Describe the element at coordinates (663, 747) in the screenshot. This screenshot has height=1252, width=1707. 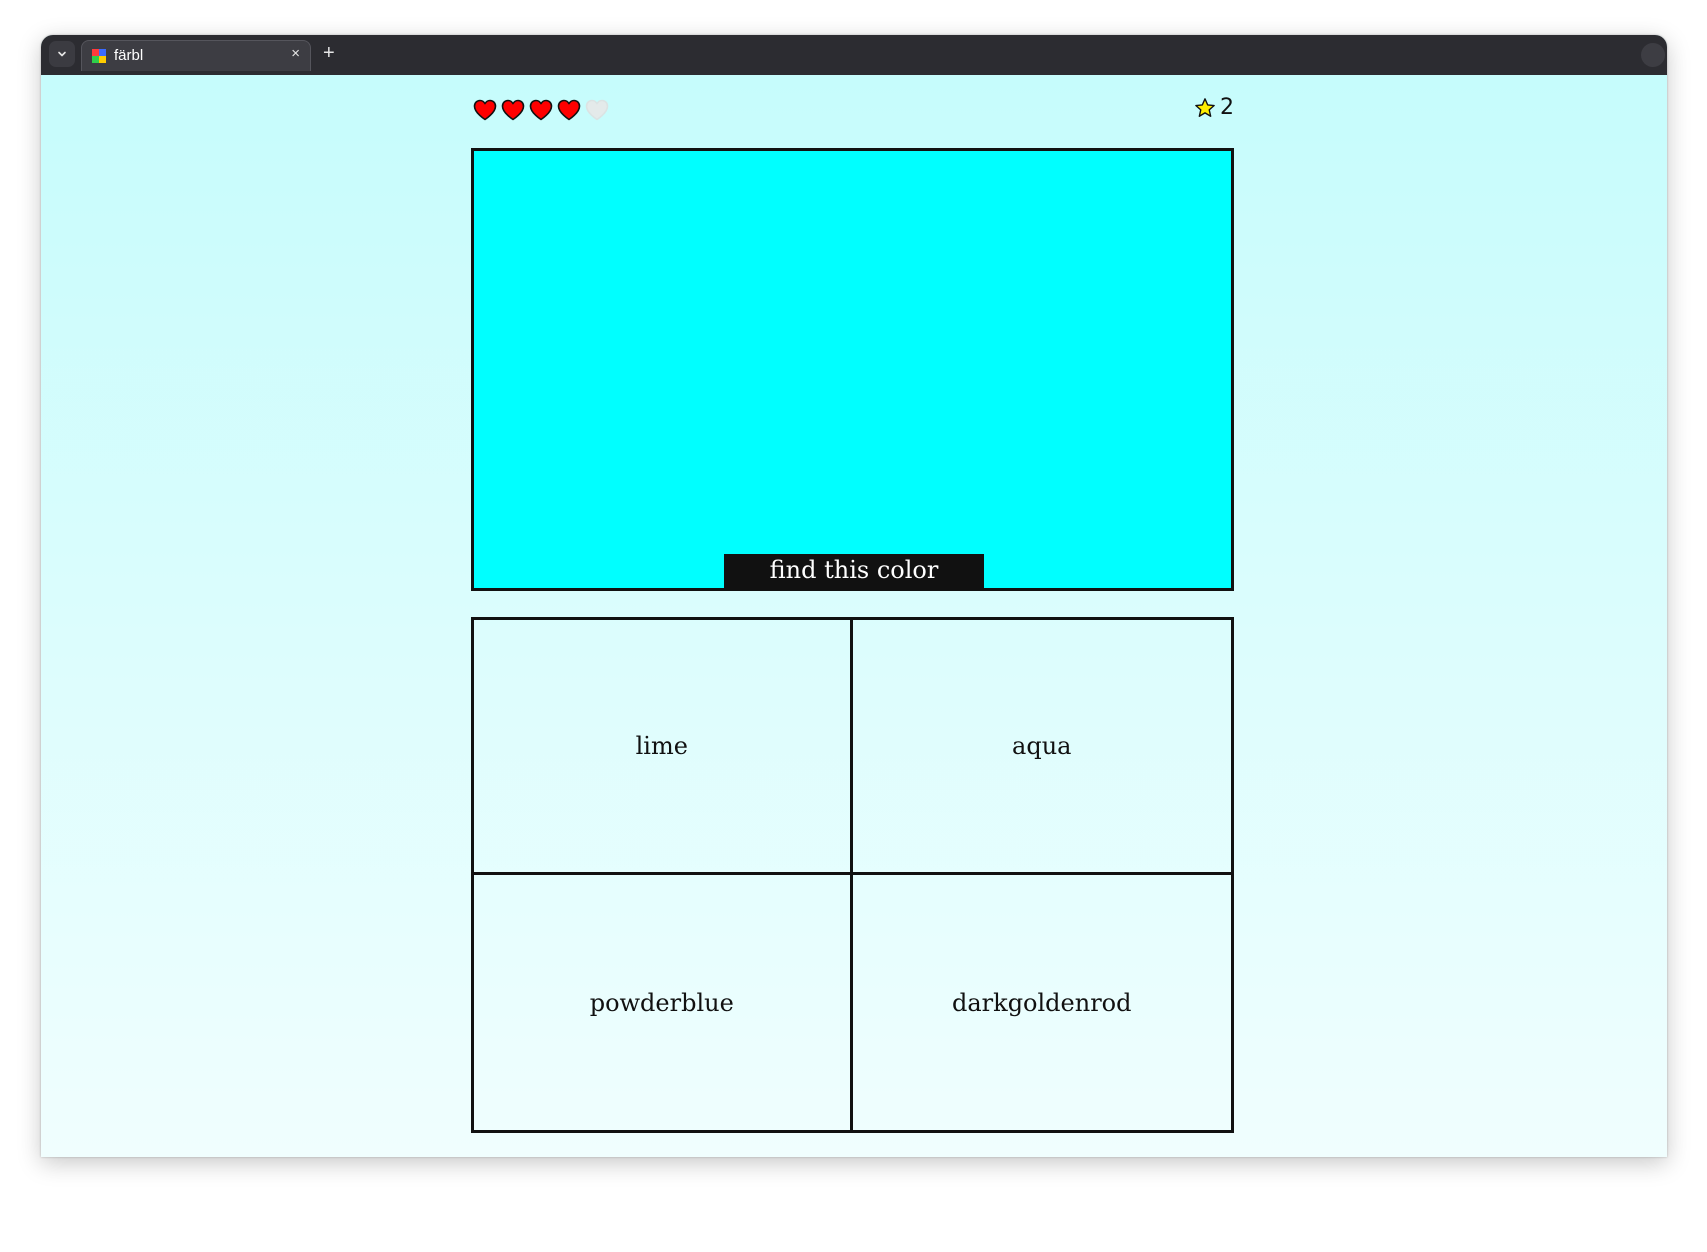
I see `option-button: lime` at that location.